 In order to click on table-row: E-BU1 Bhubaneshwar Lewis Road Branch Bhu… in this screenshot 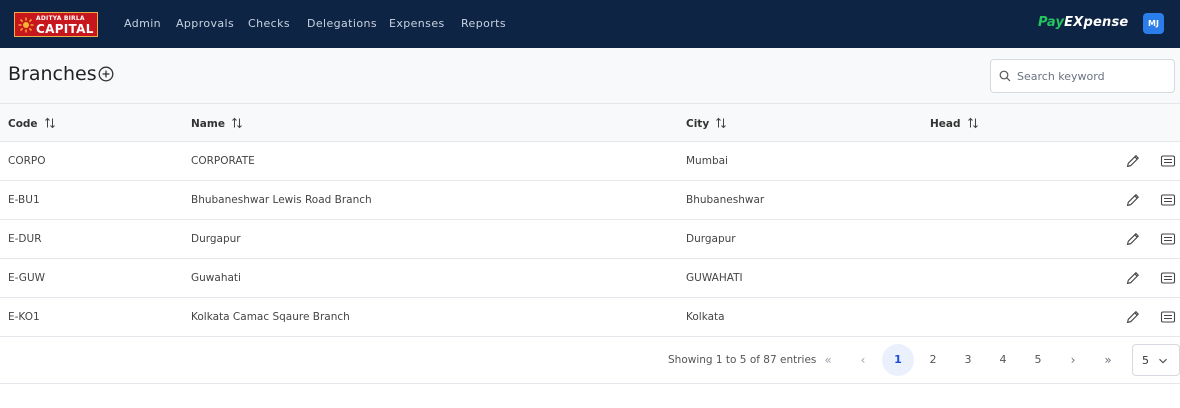, I will do `click(590, 200)`.